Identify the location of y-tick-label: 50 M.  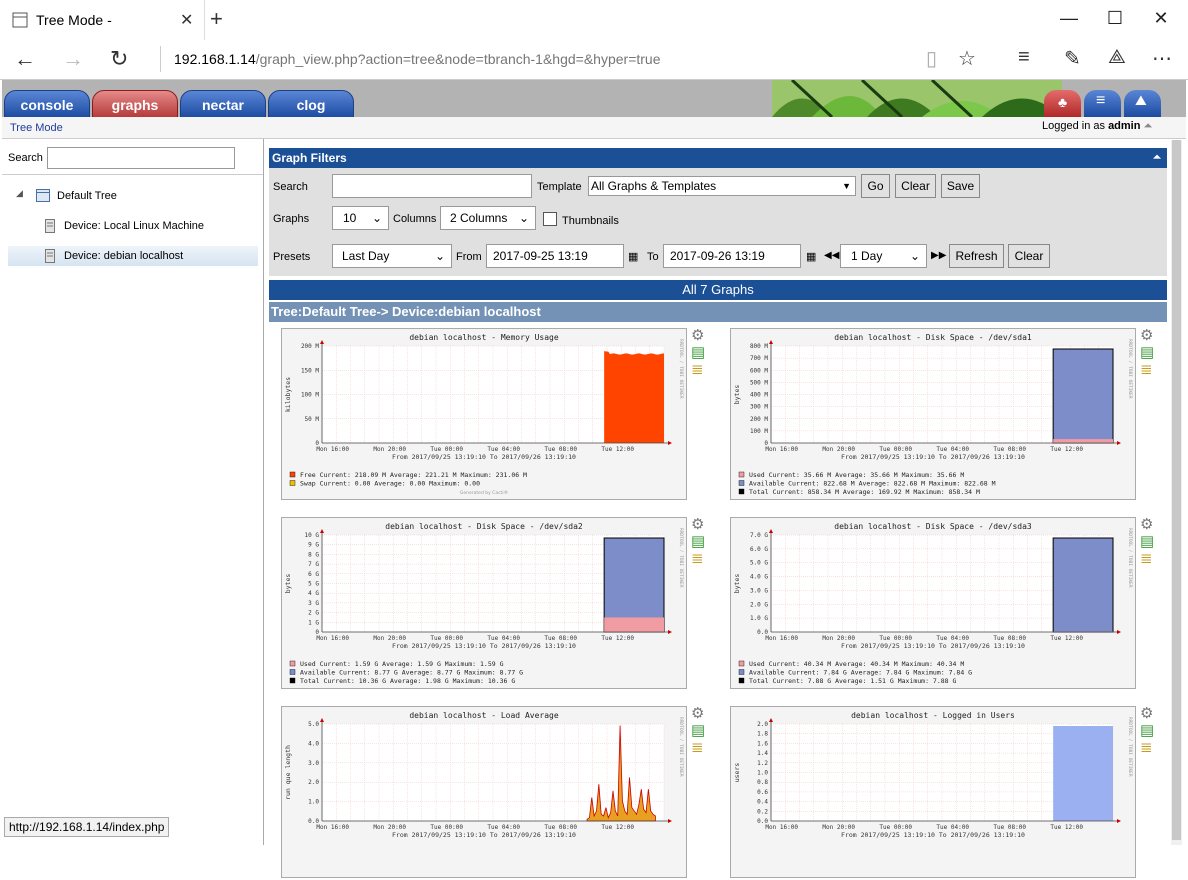
(312, 419).